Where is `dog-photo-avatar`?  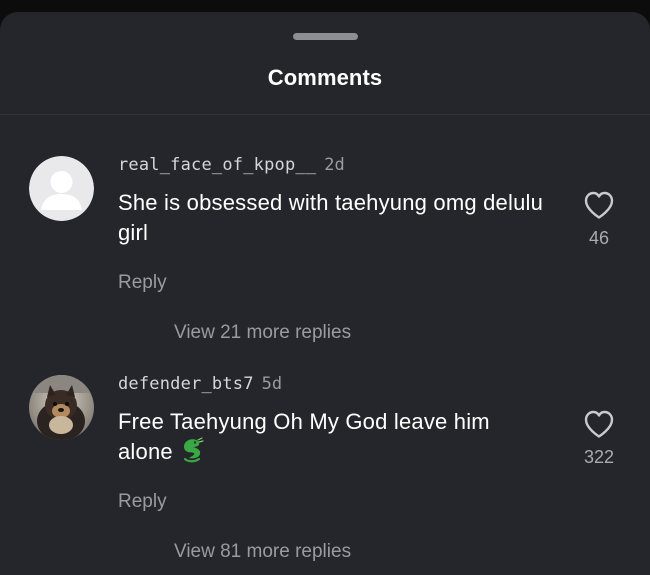 dog-photo-avatar is located at coordinates (61, 407).